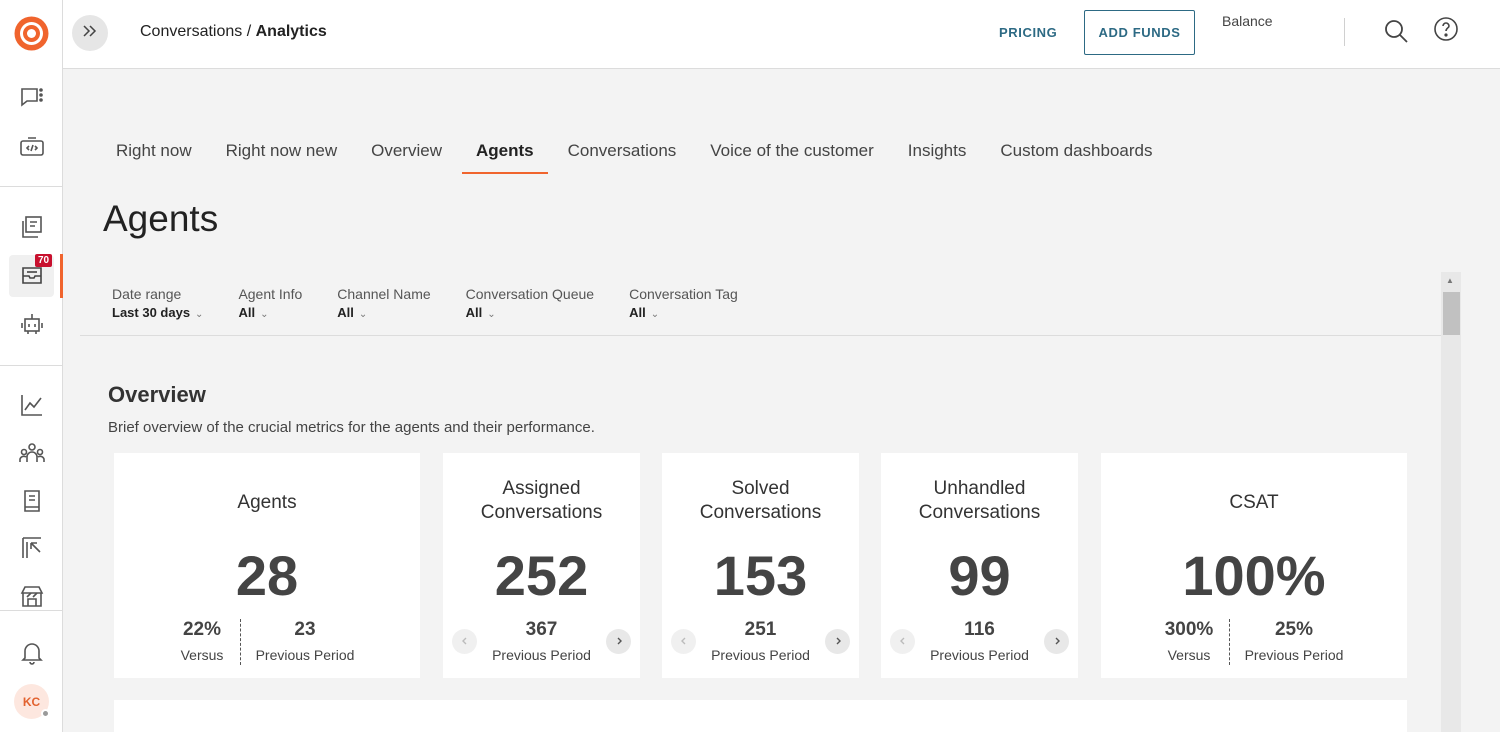  What do you see at coordinates (505, 157) in the screenshot?
I see `tab-agents: Agents` at bounding box center [505, 157].